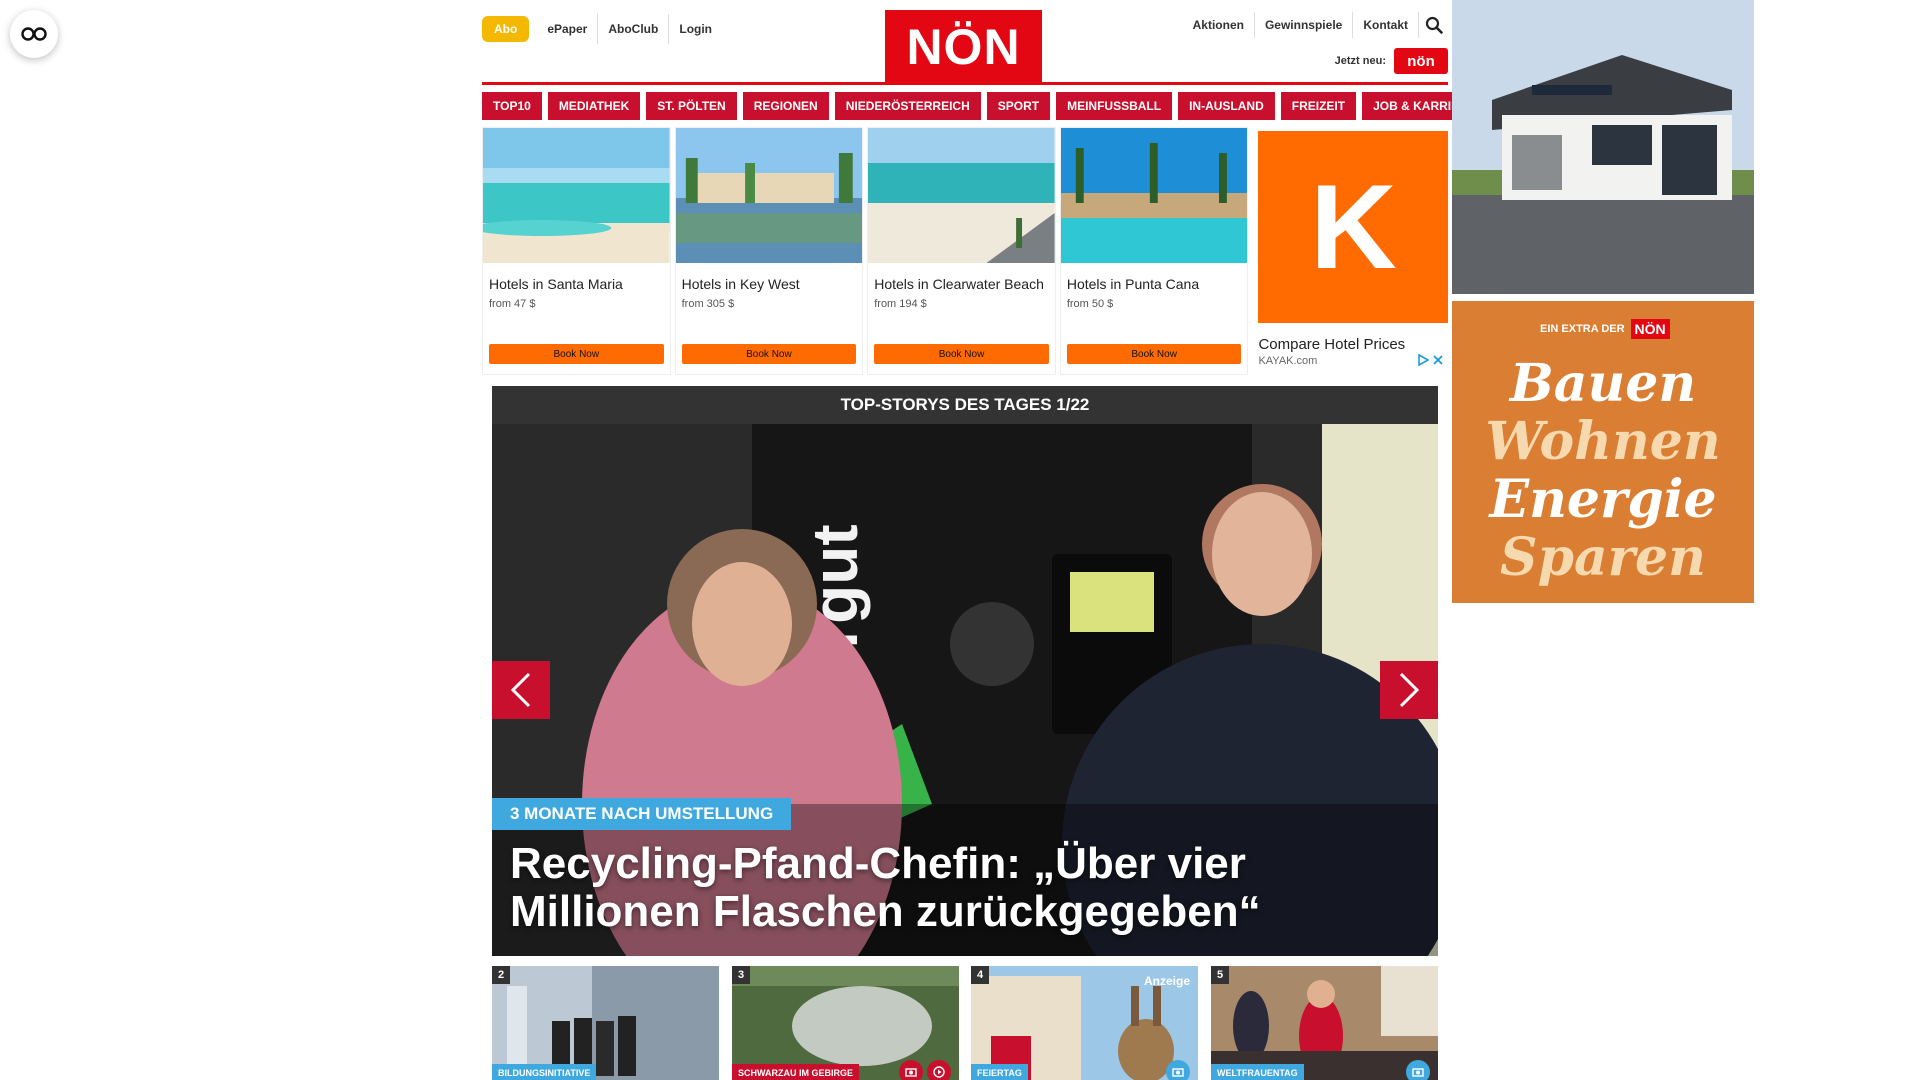  What do you see at coordinates (1133, 284) in the screenshot?
I see `hotel-name: Hotels in Punta Cana` at bounding box center [1133, 284].